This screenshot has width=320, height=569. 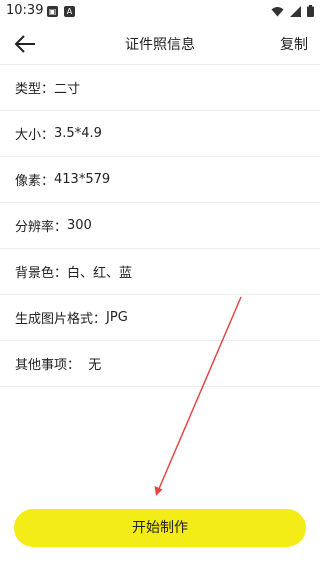 I want to click on info-row-format: 生成图片格式： JPG, so click(x=160, y=318).